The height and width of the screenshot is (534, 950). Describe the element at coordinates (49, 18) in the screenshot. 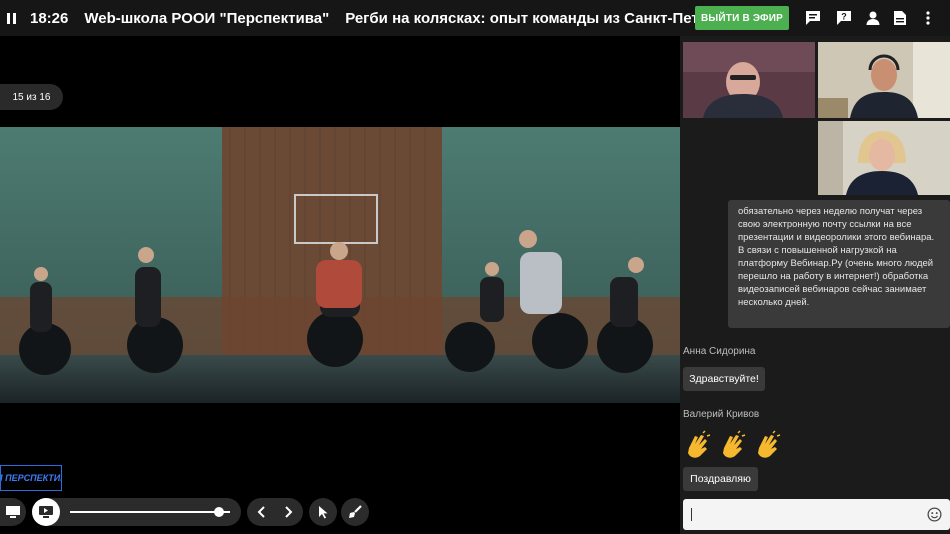

I see `clock: 18:26` at that location.